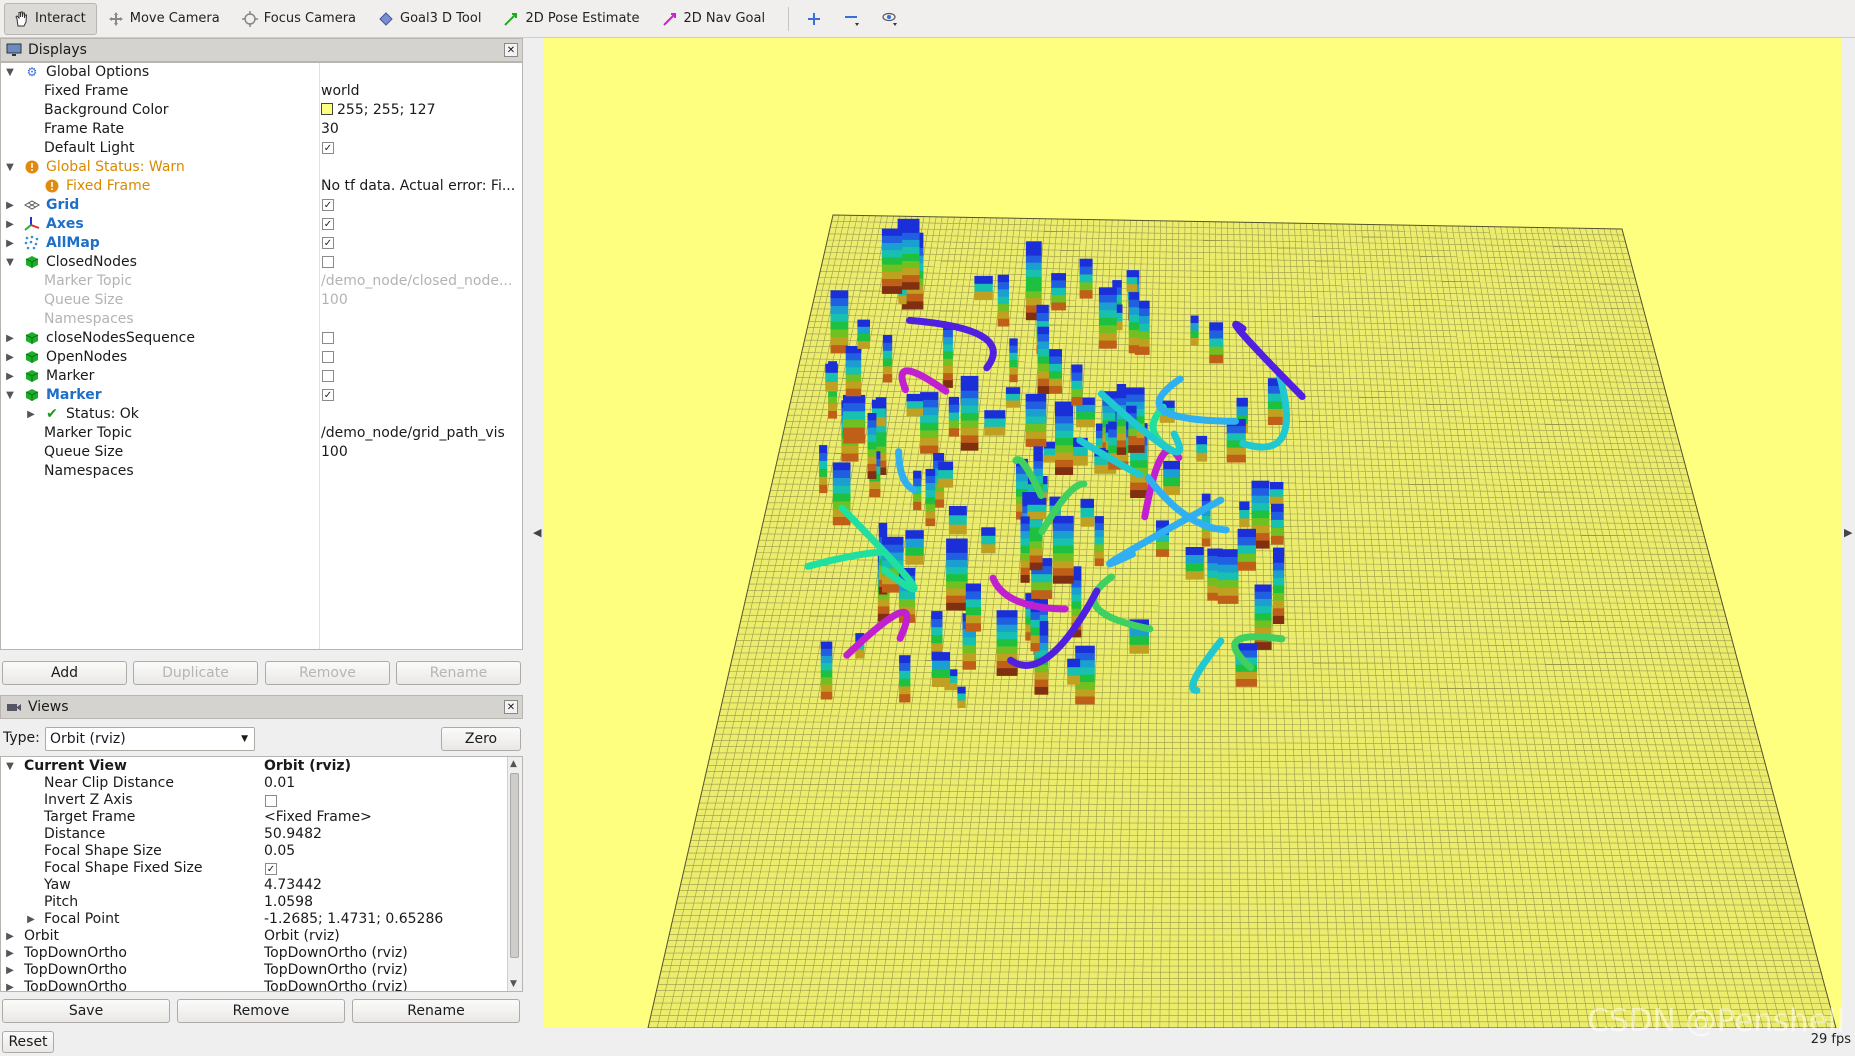 The height and width of the screenshot is (1056, 1855). Describe the element at coordinates (328, 262) in the screenshot. I see `closed-nodes-checkbox` at that location.